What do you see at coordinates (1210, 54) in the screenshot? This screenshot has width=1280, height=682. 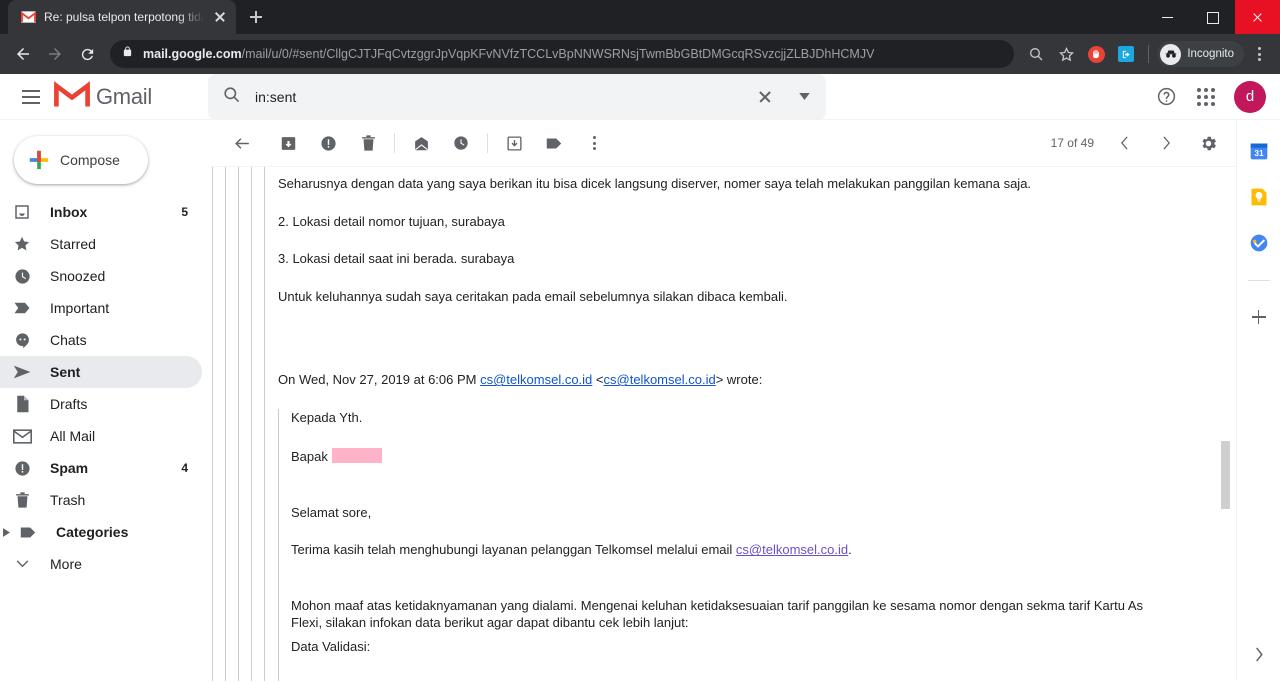 I see `incognito-label: Incognito` at bounding box center [1210, 54].